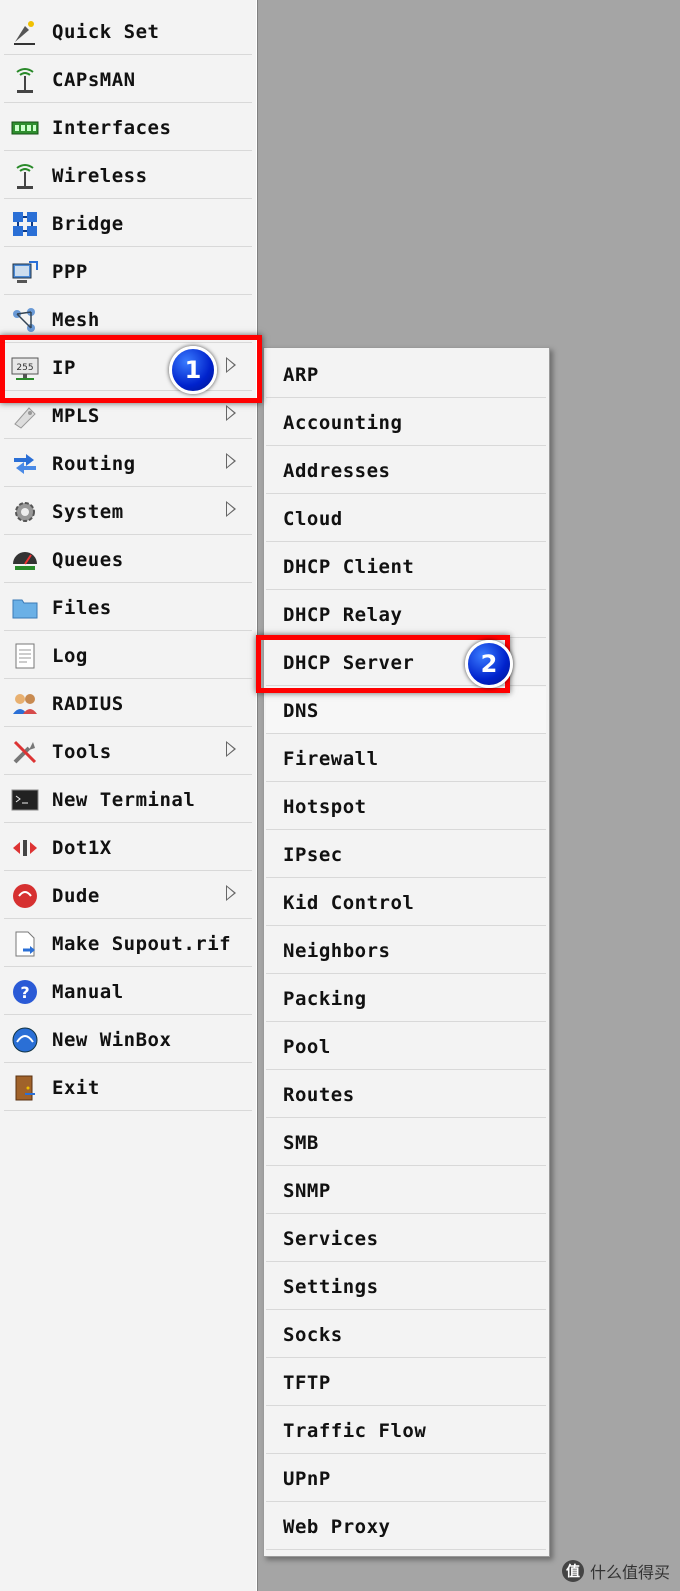 The width and height of the screenshot is (680, 1591). Describe the element at coordinates (128, 415) in the screenshot. I see `menu-item-mpls: MPLS` at that location.